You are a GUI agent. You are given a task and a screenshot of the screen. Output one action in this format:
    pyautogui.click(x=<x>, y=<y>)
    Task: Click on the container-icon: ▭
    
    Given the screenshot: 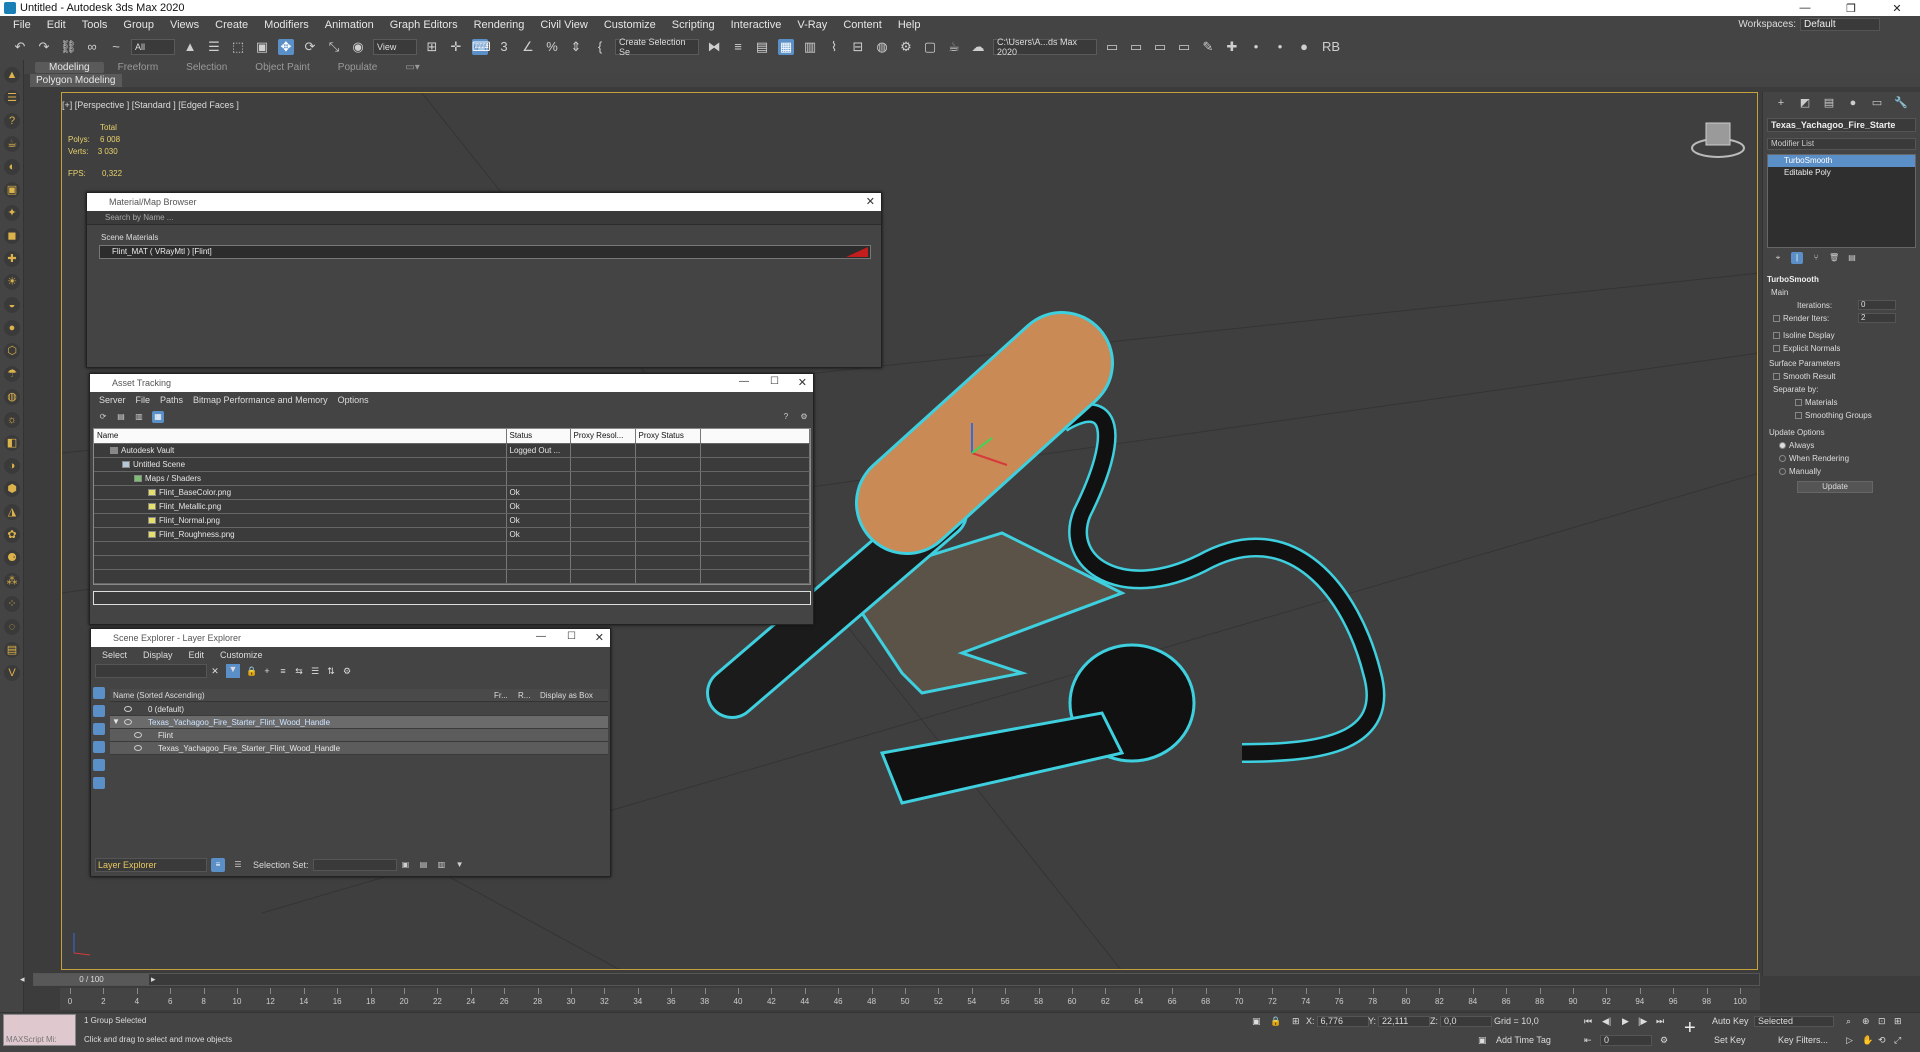 What is the action you would take?
    pyautogui.click(x=1136, y=47)
    